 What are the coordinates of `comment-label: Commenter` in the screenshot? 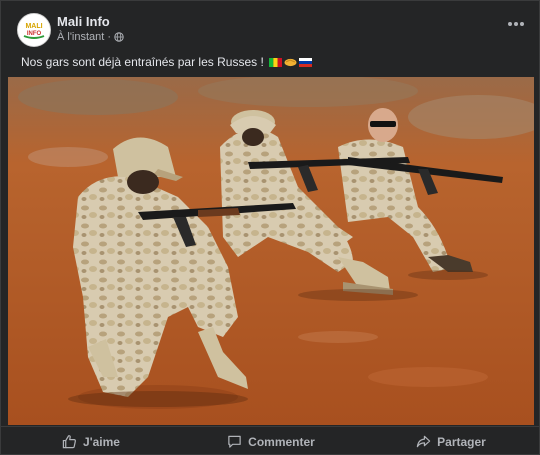 It's located at (281, 441).